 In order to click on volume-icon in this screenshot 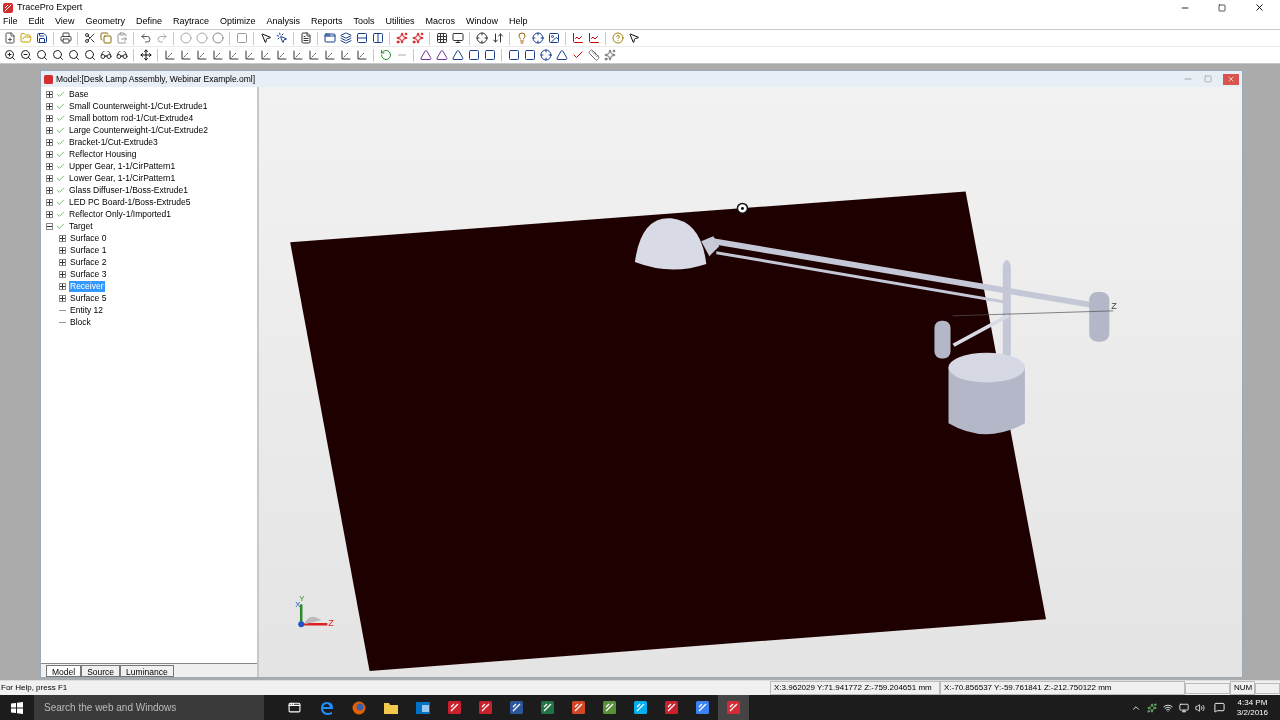, I will do `click(1199, 707)`.